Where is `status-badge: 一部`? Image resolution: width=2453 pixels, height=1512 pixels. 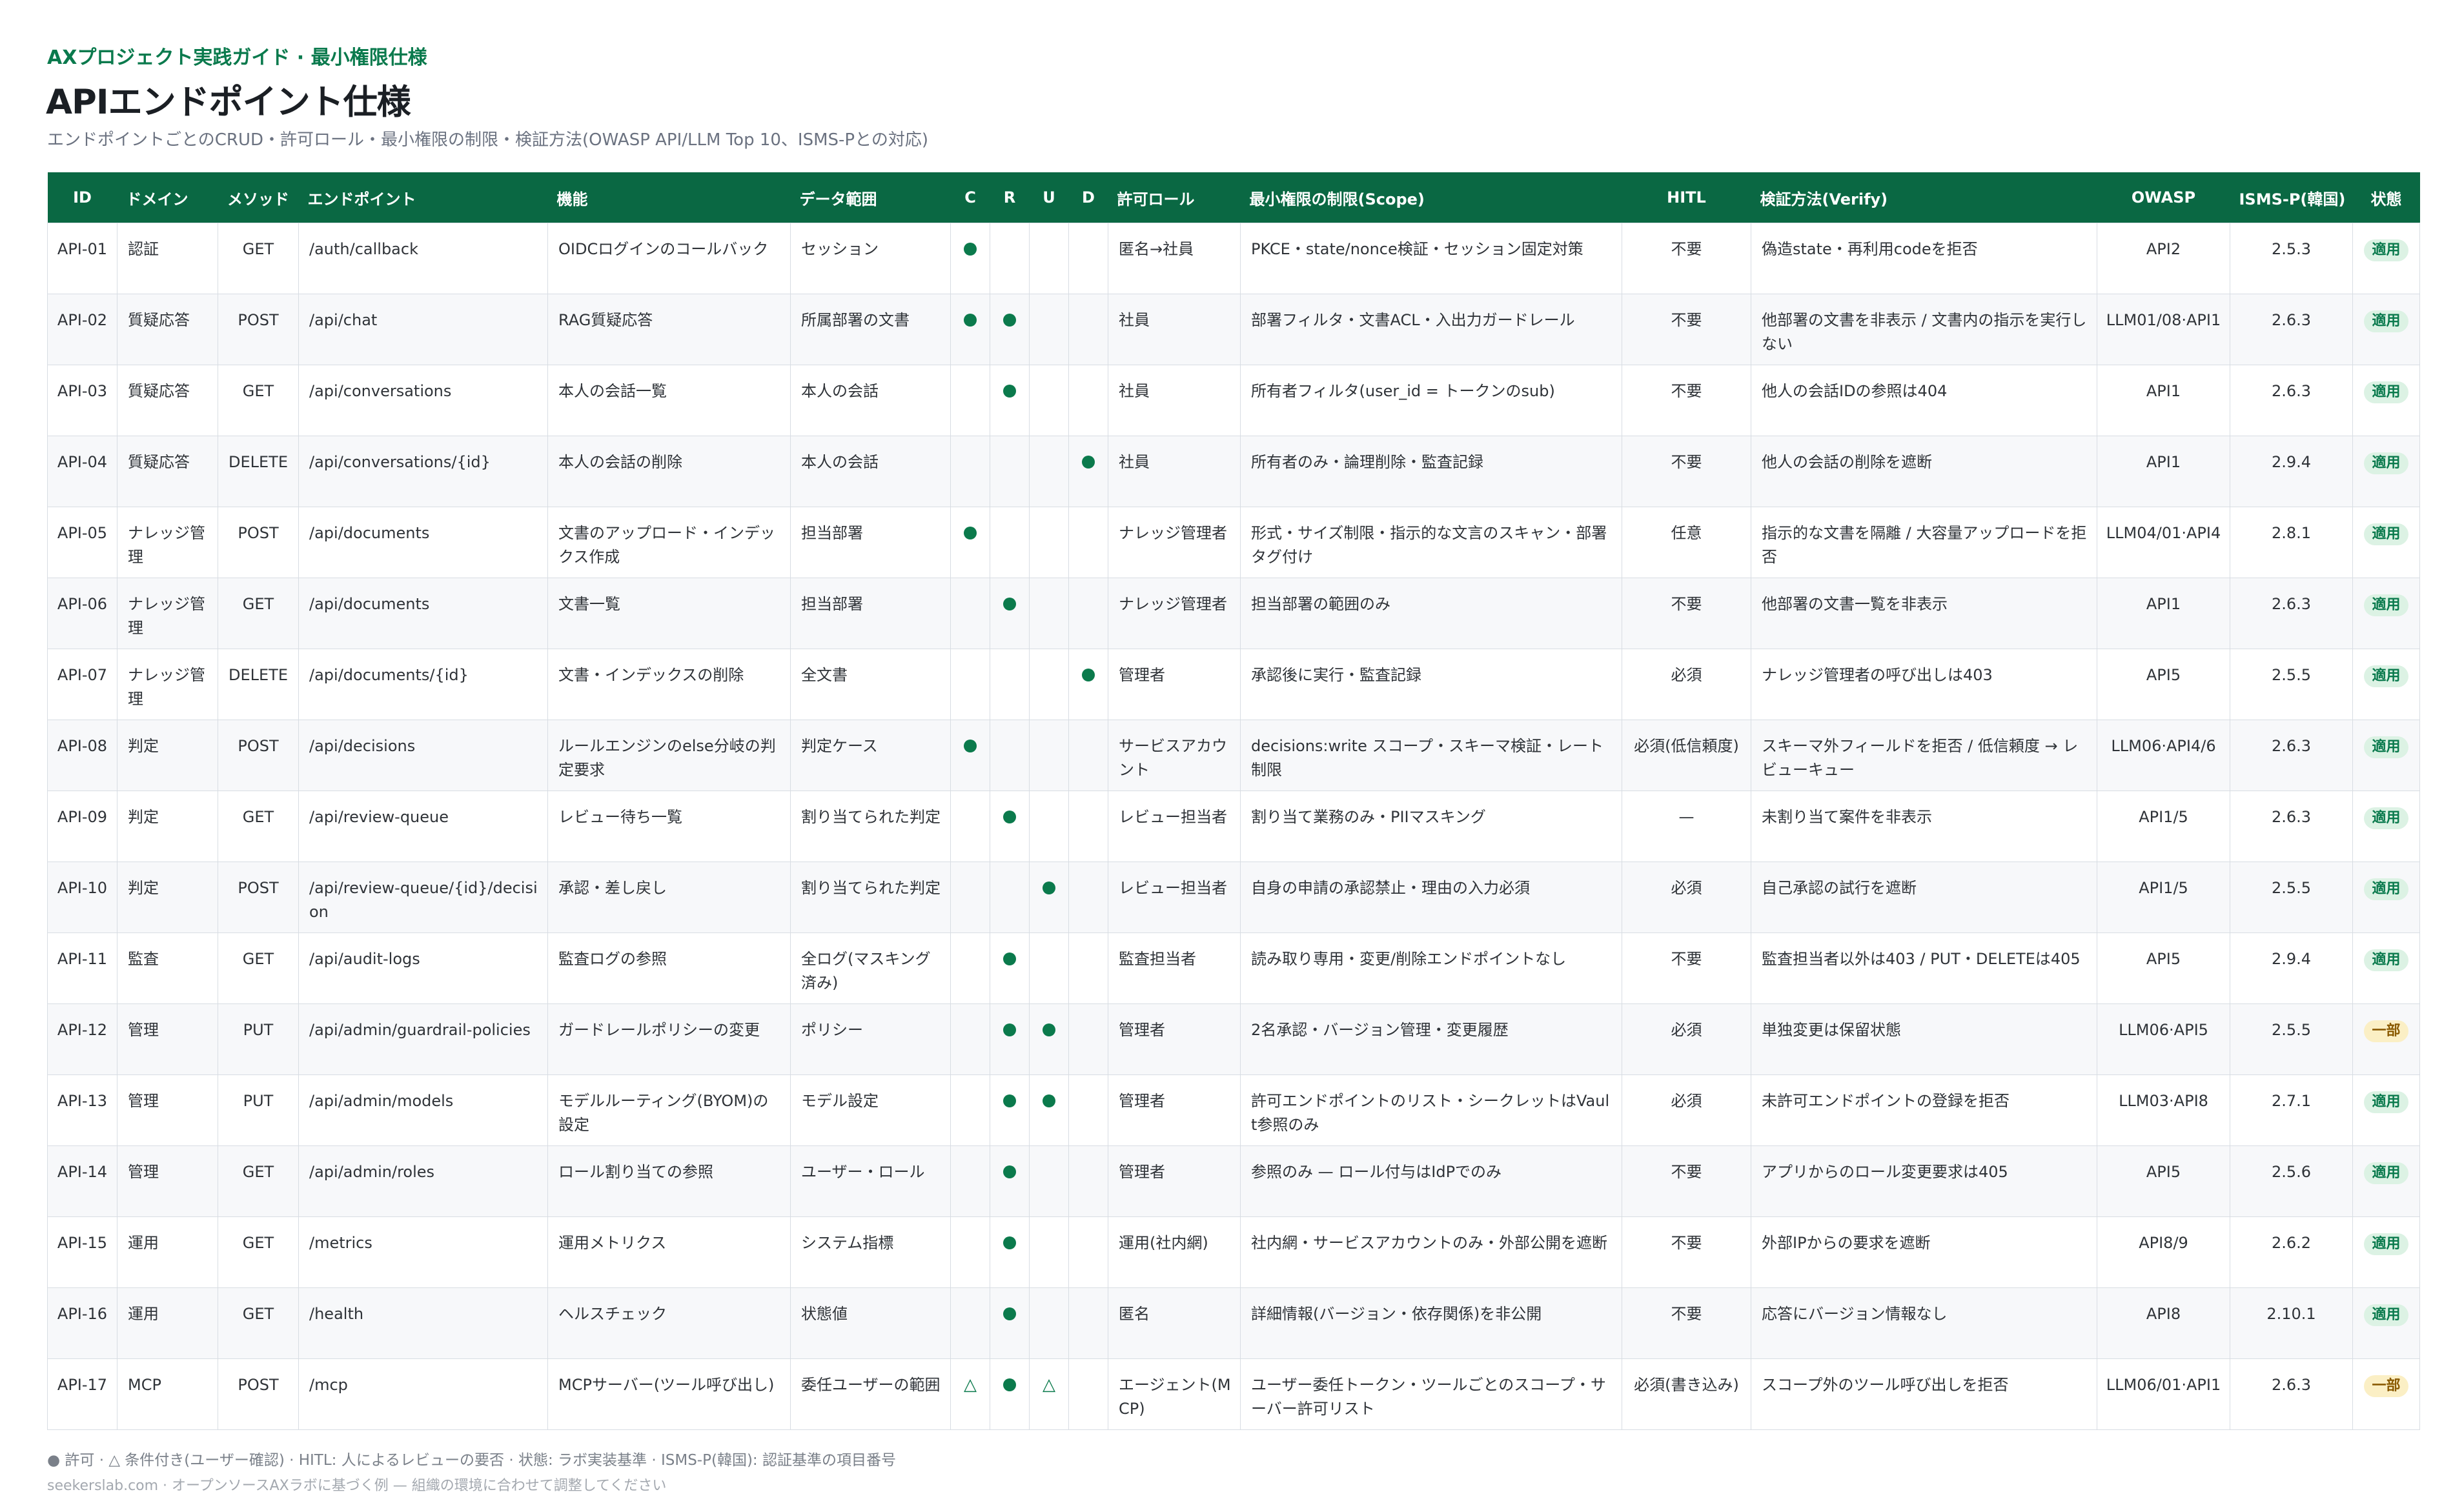
status-badge: 一部 is located at coordinates (2386, 1386).